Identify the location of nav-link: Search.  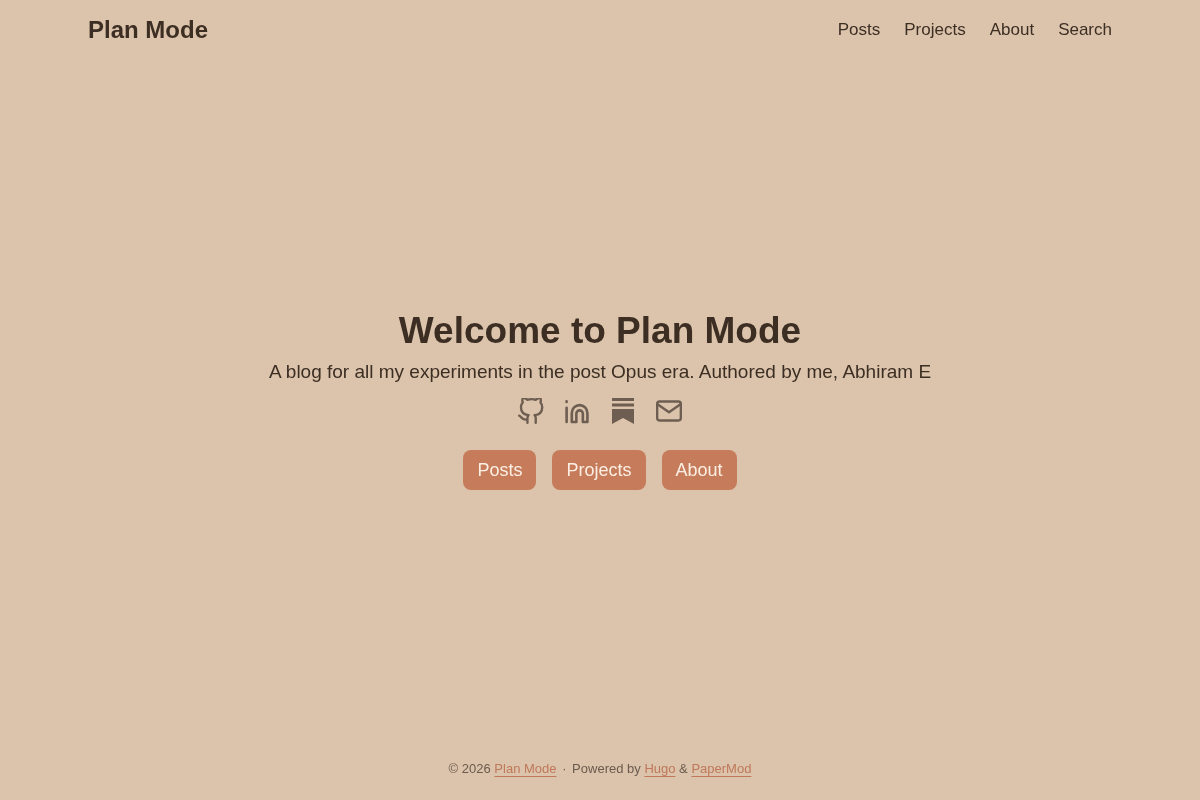
(1085, 30).